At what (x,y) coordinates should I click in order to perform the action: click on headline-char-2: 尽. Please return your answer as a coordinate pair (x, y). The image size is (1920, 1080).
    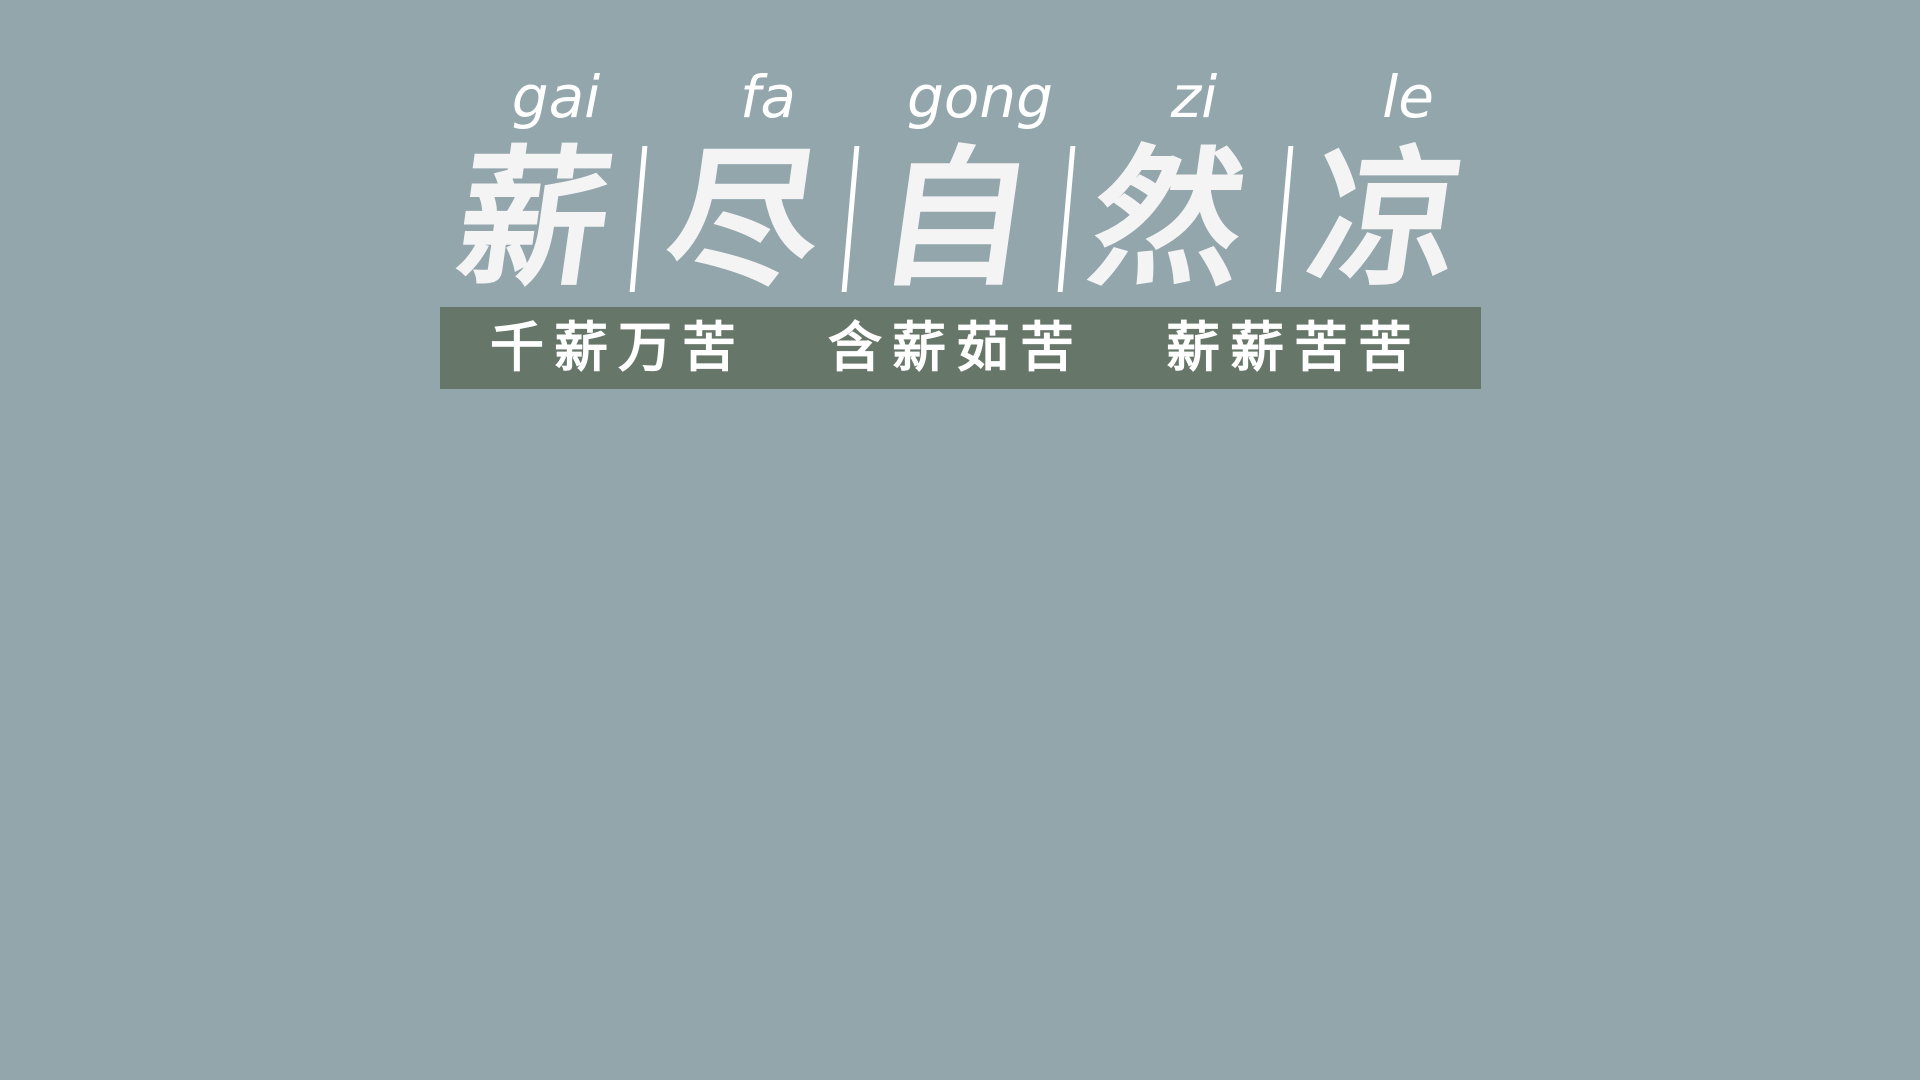
    Looking at the image, I should click on (744, 220).